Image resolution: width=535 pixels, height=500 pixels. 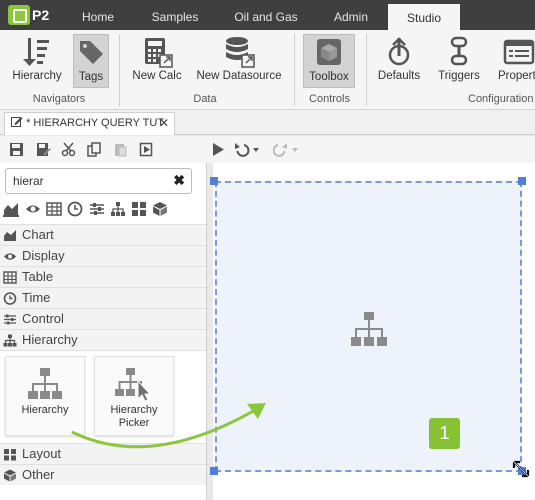 I want to click on hierarchy-picker-tile-icon, so click(x=134, y=384).